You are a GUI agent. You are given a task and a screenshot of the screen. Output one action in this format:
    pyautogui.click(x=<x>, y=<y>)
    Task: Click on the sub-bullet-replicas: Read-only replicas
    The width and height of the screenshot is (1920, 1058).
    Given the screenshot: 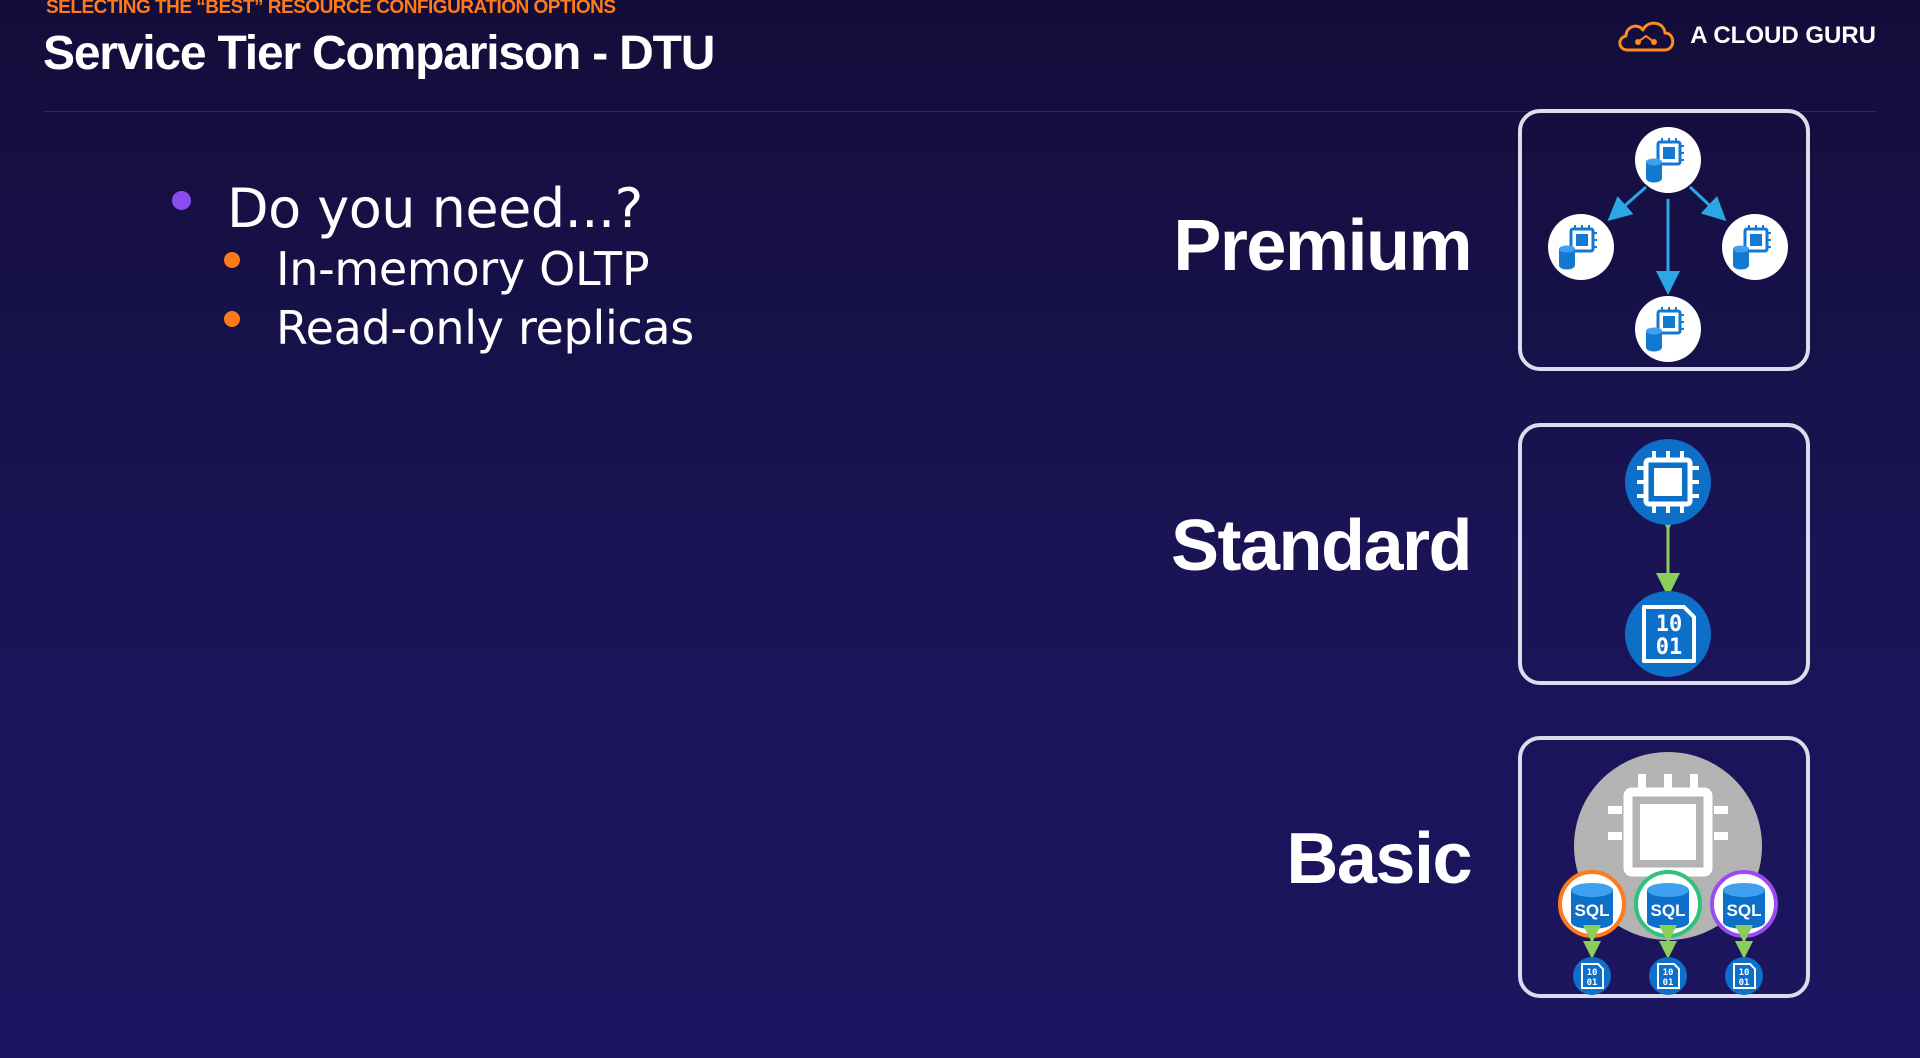 What is the action you would take?
    pyautogui.click(x=459, y=328)
    